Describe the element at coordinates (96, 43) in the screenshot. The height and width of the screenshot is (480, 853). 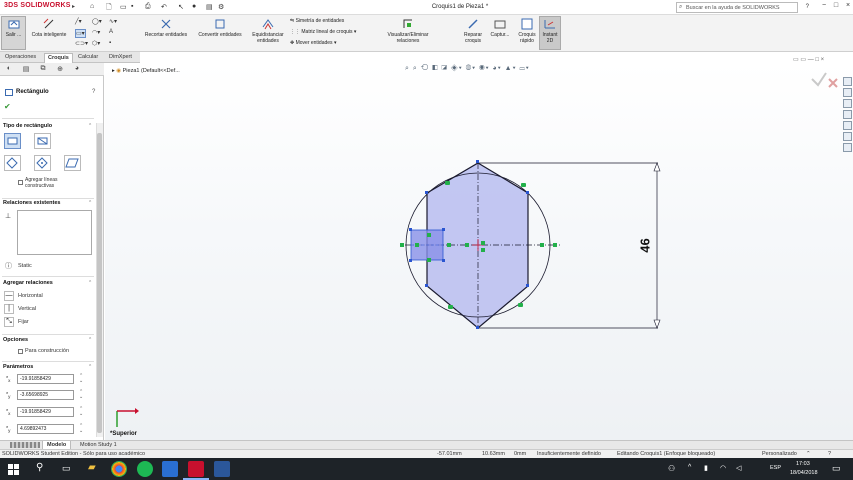
I see `polygon-tool-icon: ⬡▾` at that location.